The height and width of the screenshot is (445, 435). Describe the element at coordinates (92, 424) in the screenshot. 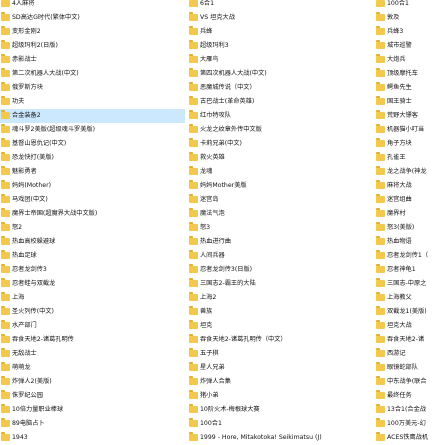

I see `folder-item: 89电脑占卜` at that location.